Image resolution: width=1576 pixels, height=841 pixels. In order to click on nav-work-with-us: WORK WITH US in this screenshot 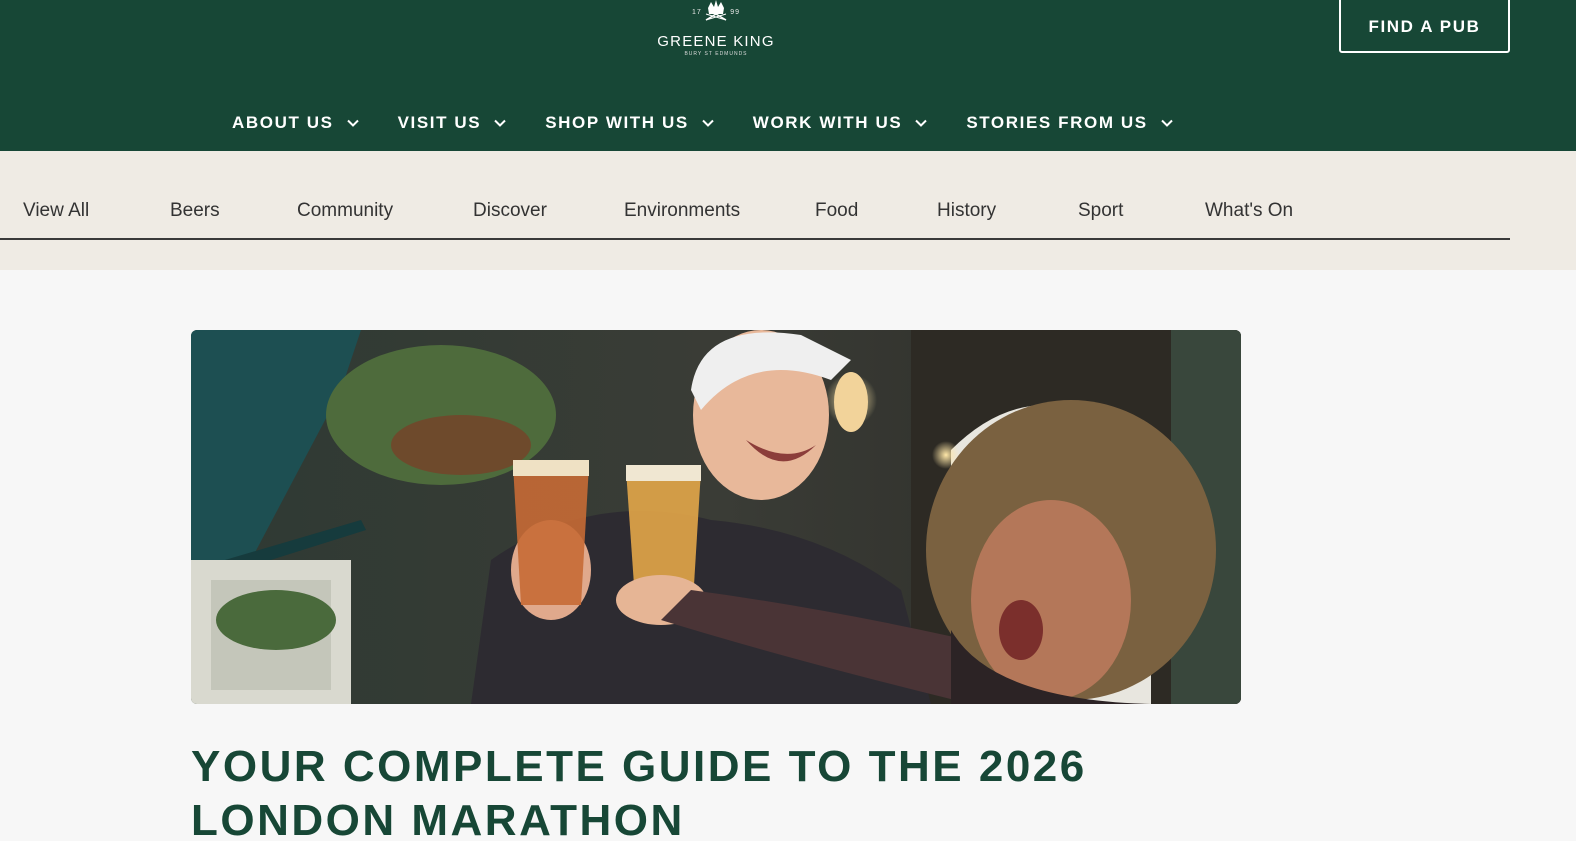, I will do `click(841, 123)`.